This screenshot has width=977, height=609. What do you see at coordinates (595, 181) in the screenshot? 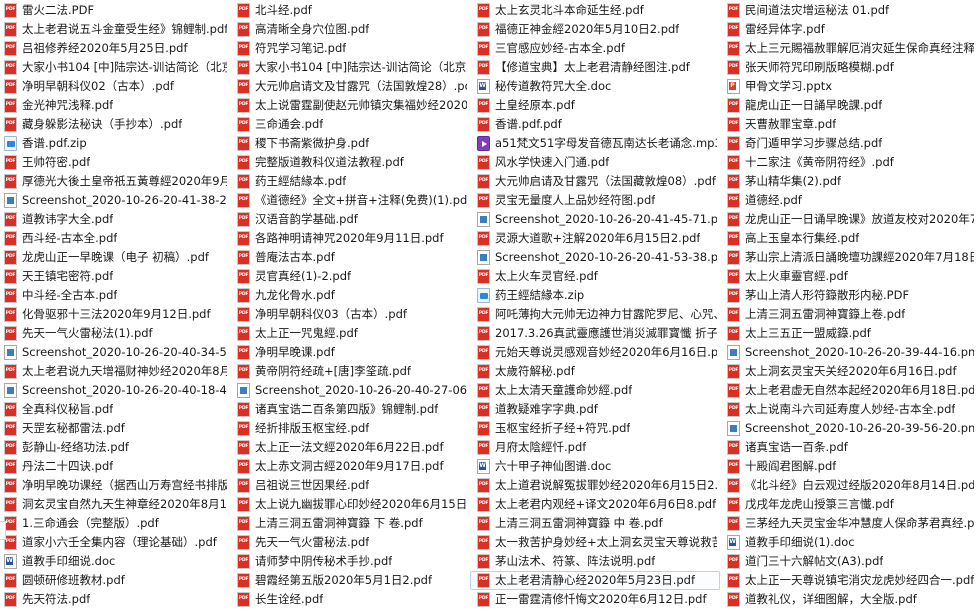
I see `file-list-item: 大元帅启请及甘露咒（法国藏敦煌08）.pdf` at bounding box center [595, 181].